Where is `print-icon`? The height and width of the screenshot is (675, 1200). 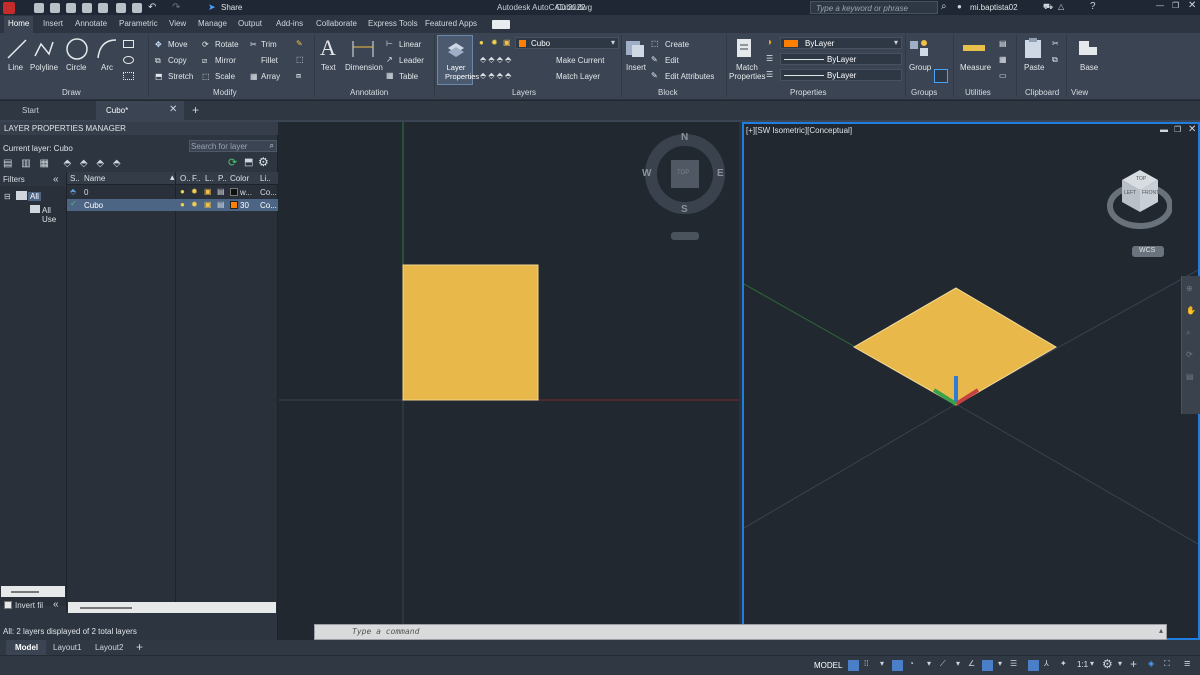 print-icon is located at coordinates (137, 8).